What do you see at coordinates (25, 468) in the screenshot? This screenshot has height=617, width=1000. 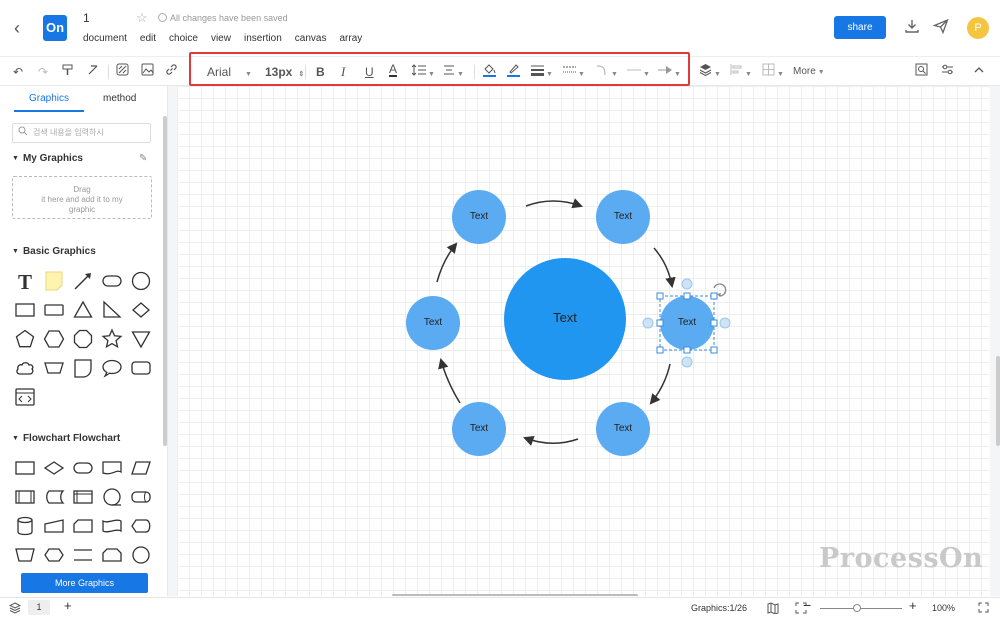 I see `process-shape-icon` at bounding box center [25, 468].